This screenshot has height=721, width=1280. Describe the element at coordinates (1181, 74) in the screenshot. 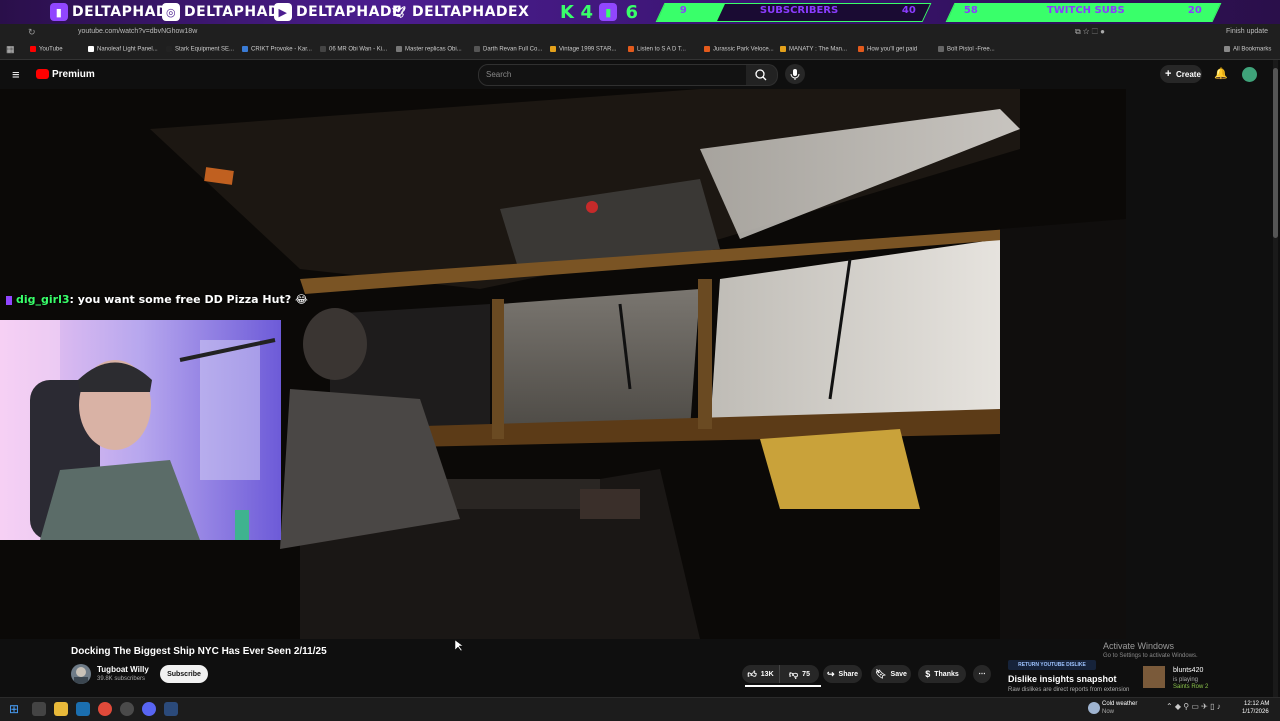

I see `create-button: + Create` at that location.